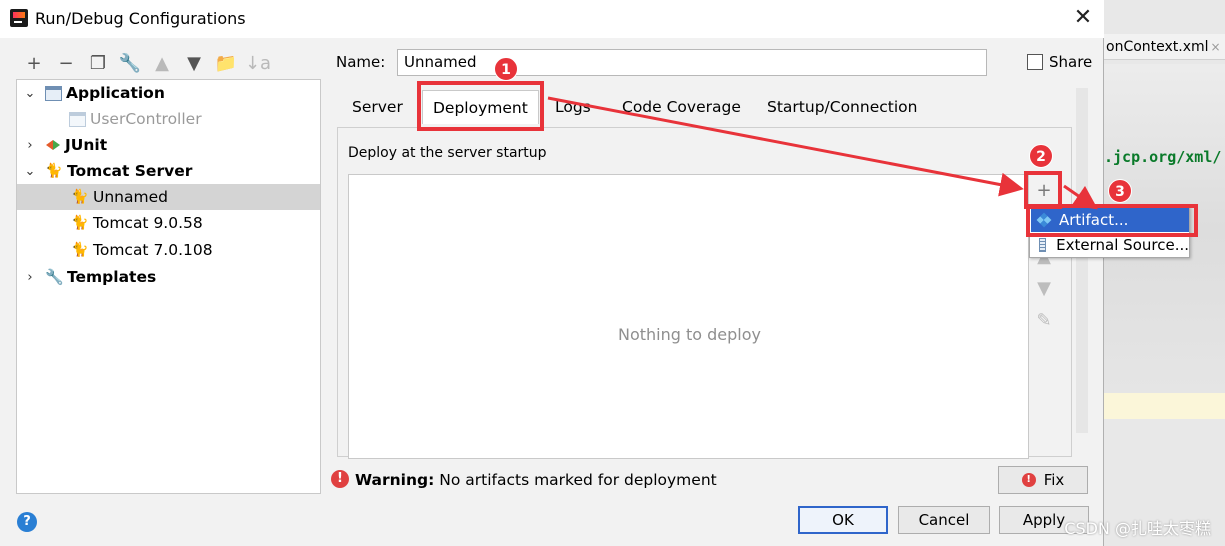 This screenshot has height=546, width=1225. I want to click on tree-label: Application, so click(115, 93).